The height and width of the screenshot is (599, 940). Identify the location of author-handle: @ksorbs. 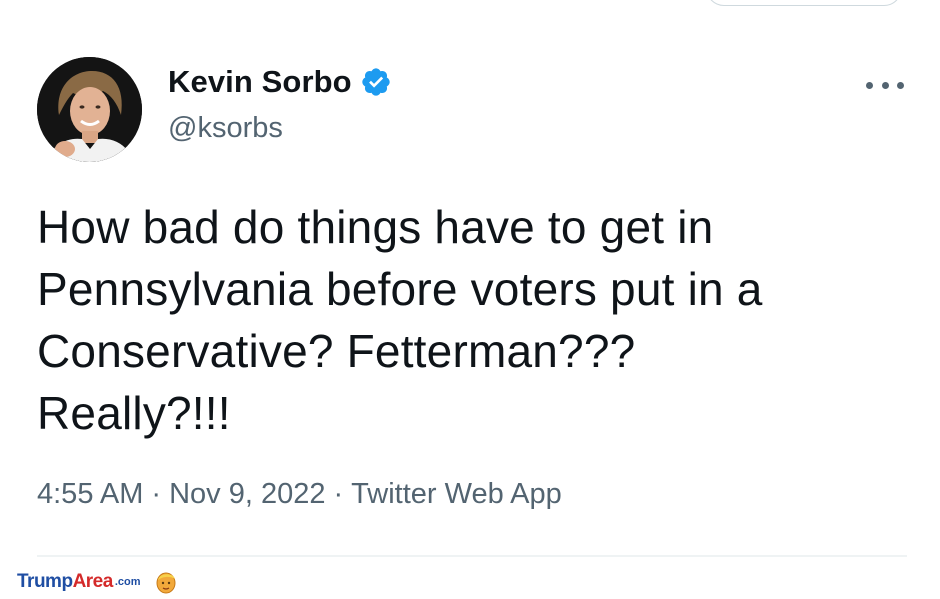
(225, 128).